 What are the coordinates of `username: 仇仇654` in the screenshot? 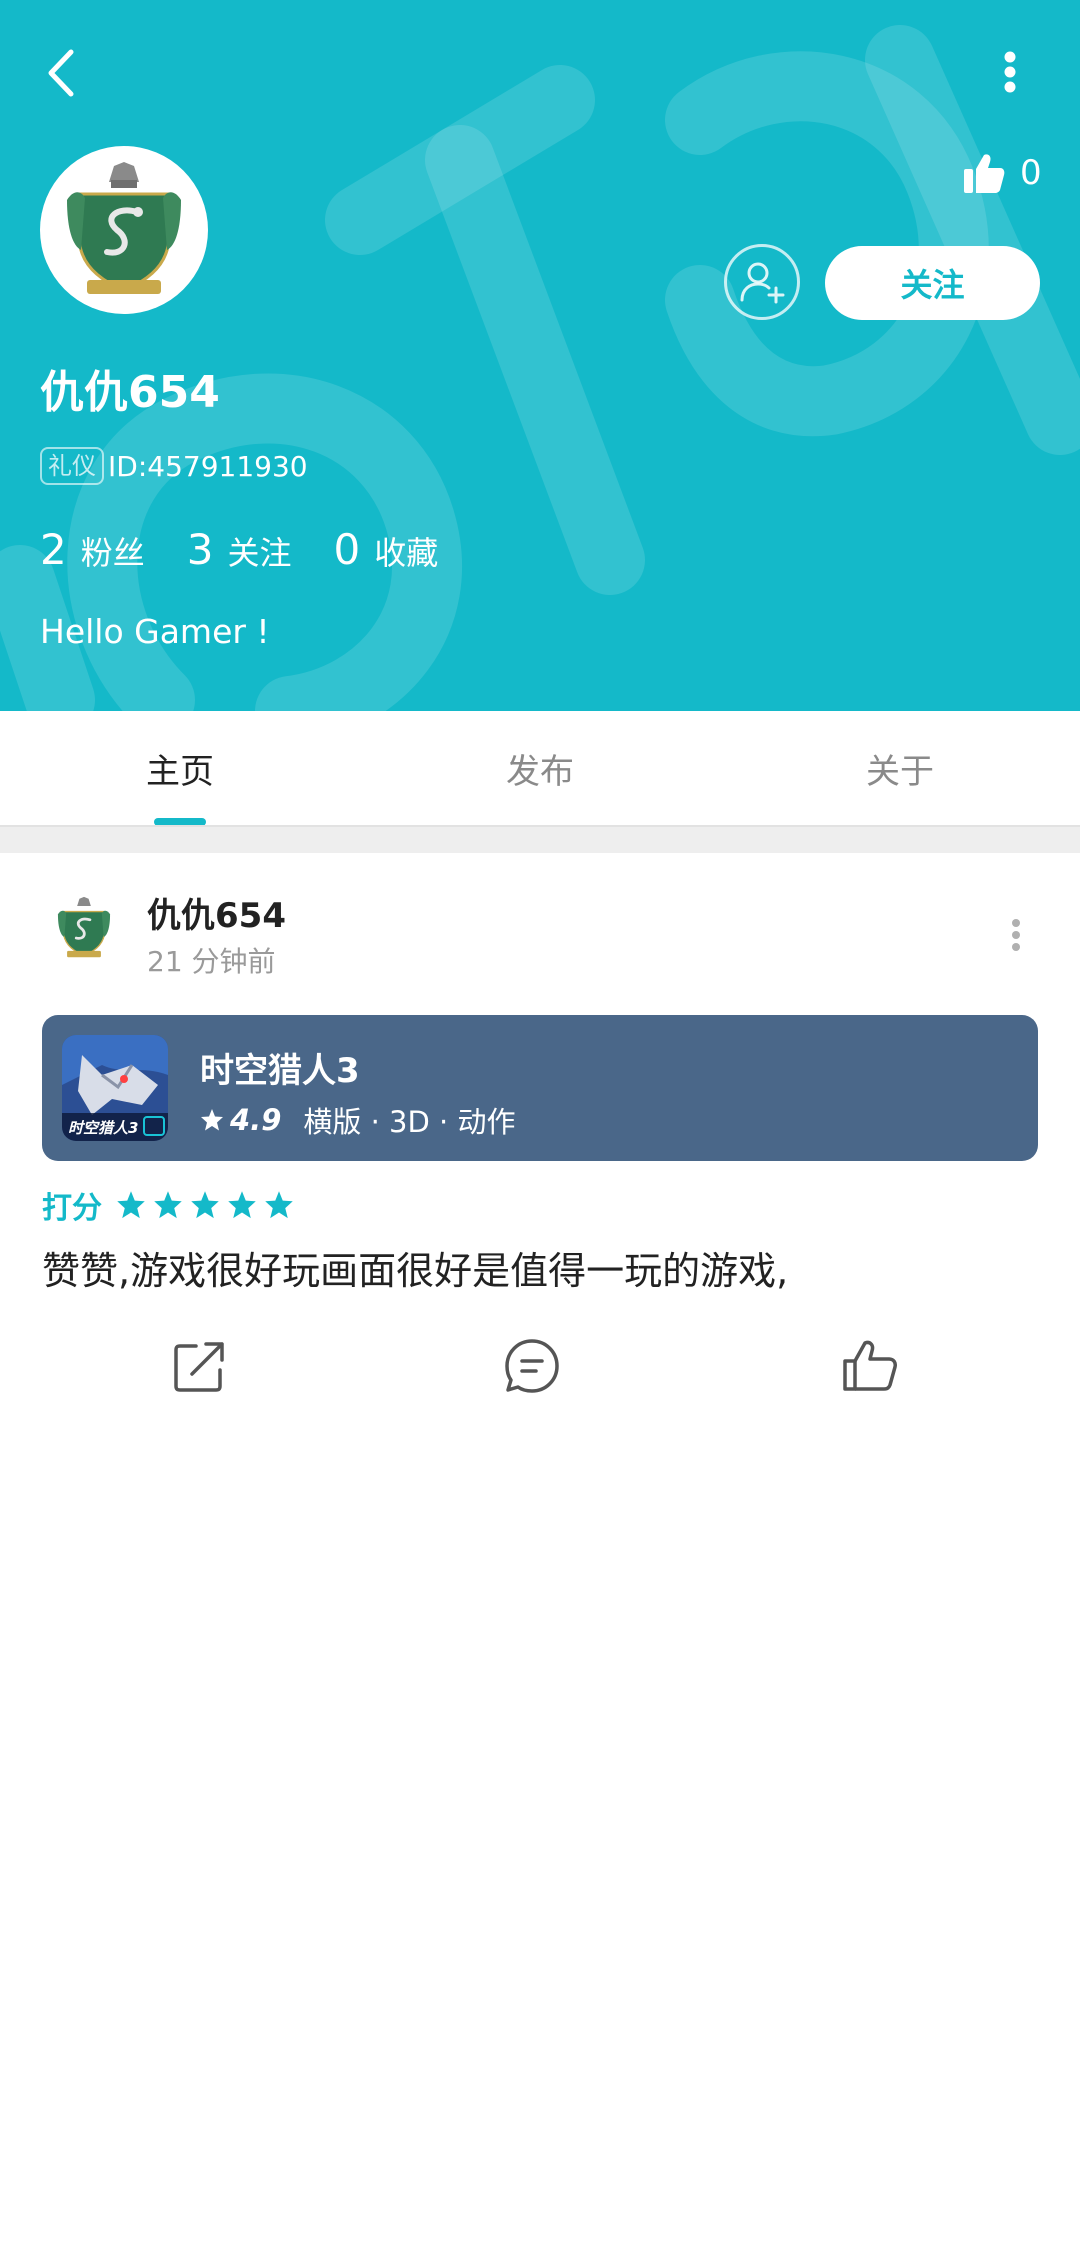 It's located at (130, 392).